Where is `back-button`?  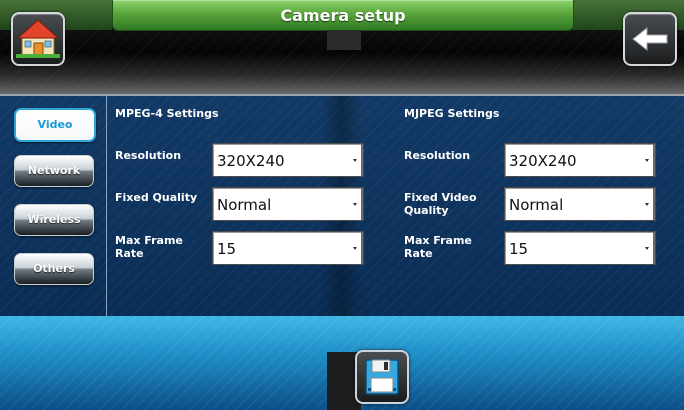
back-button is located at coordinates (650, 39).